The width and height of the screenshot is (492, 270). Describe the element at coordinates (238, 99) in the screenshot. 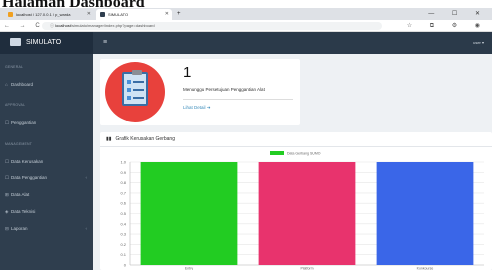

I see `divider` at that location.